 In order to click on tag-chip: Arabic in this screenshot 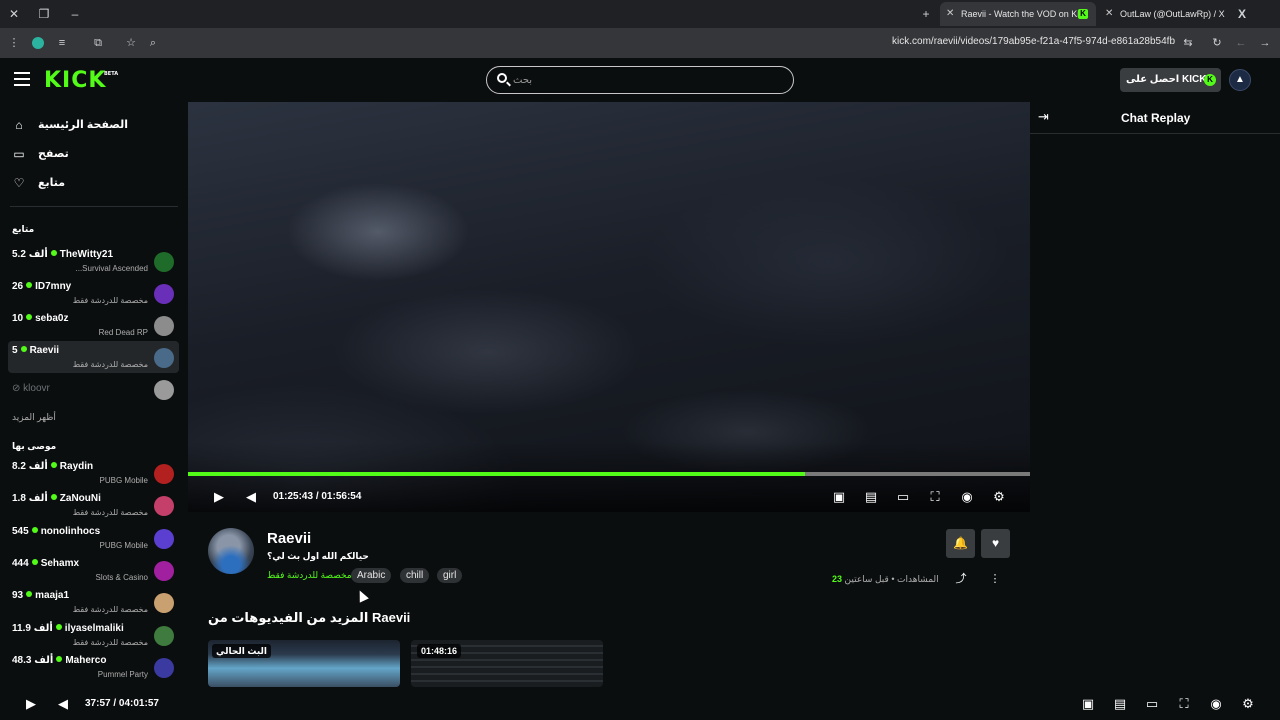, I will do `click(371, 575)`.